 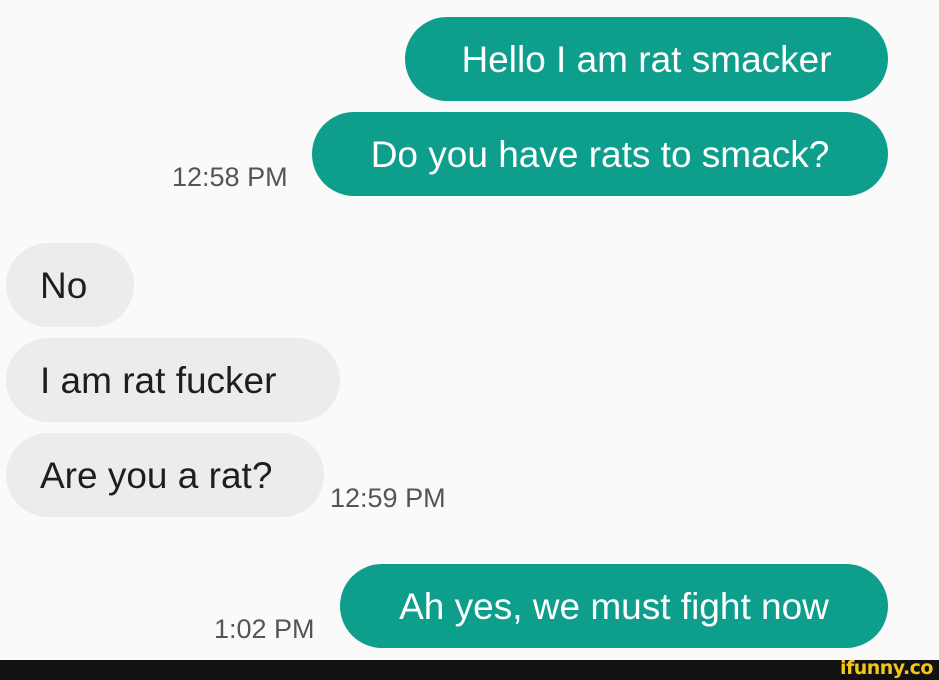 What do you see at coordinates (158, 380) in the screenshot?
I see `message-text: I am rat fucker` at bounding box center [158, 380].